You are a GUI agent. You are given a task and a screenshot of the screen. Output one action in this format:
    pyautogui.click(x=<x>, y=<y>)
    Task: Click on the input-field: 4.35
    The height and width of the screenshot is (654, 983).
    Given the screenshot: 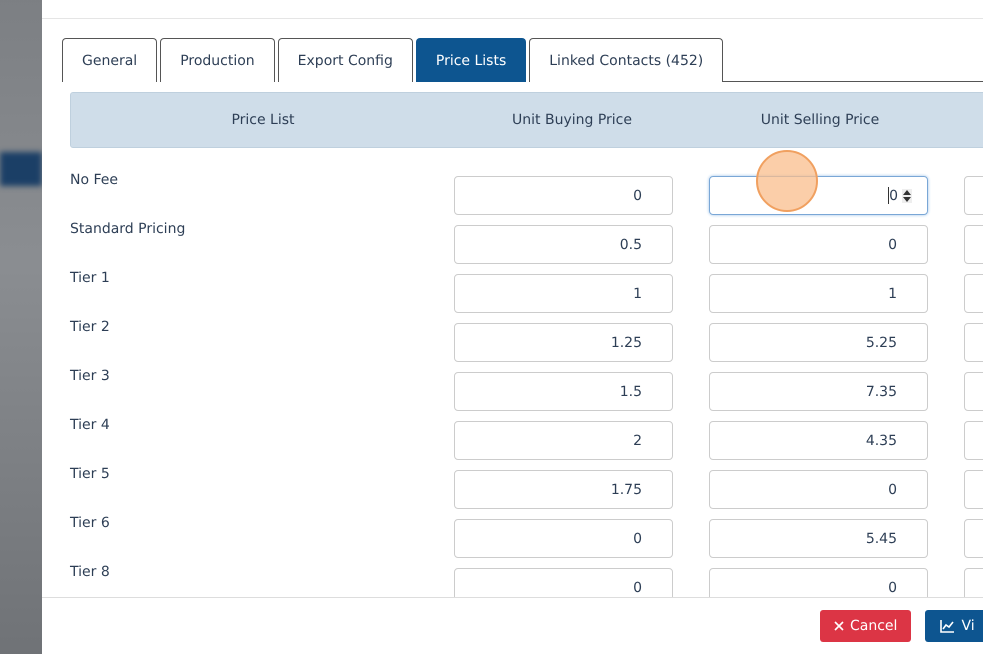 What is the action you would take?
    pyautogui.click(x=818, y=440)
    